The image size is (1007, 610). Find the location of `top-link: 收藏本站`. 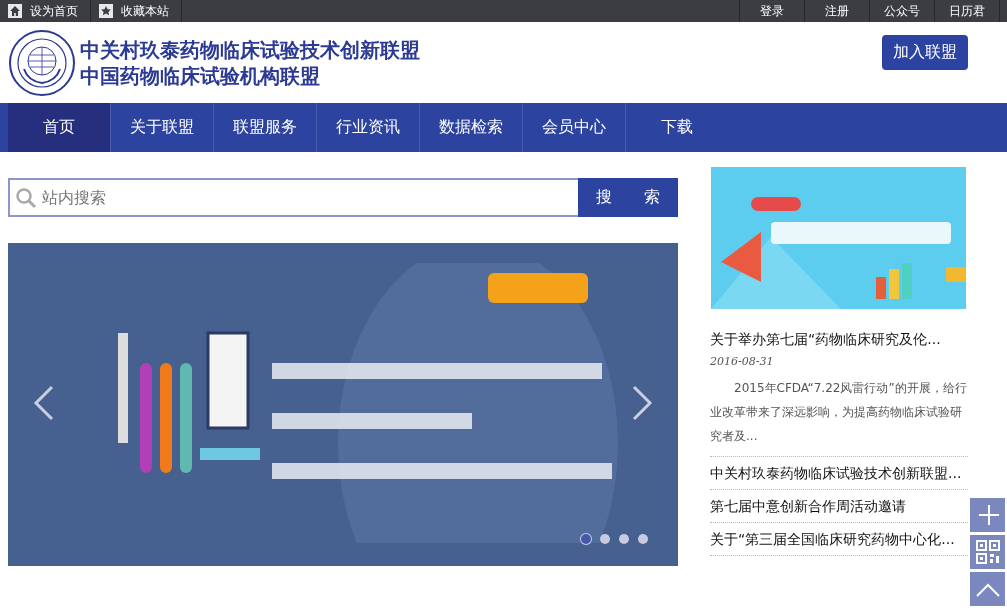

top-link: 收藏本站 is located at coordinates (136, 11).